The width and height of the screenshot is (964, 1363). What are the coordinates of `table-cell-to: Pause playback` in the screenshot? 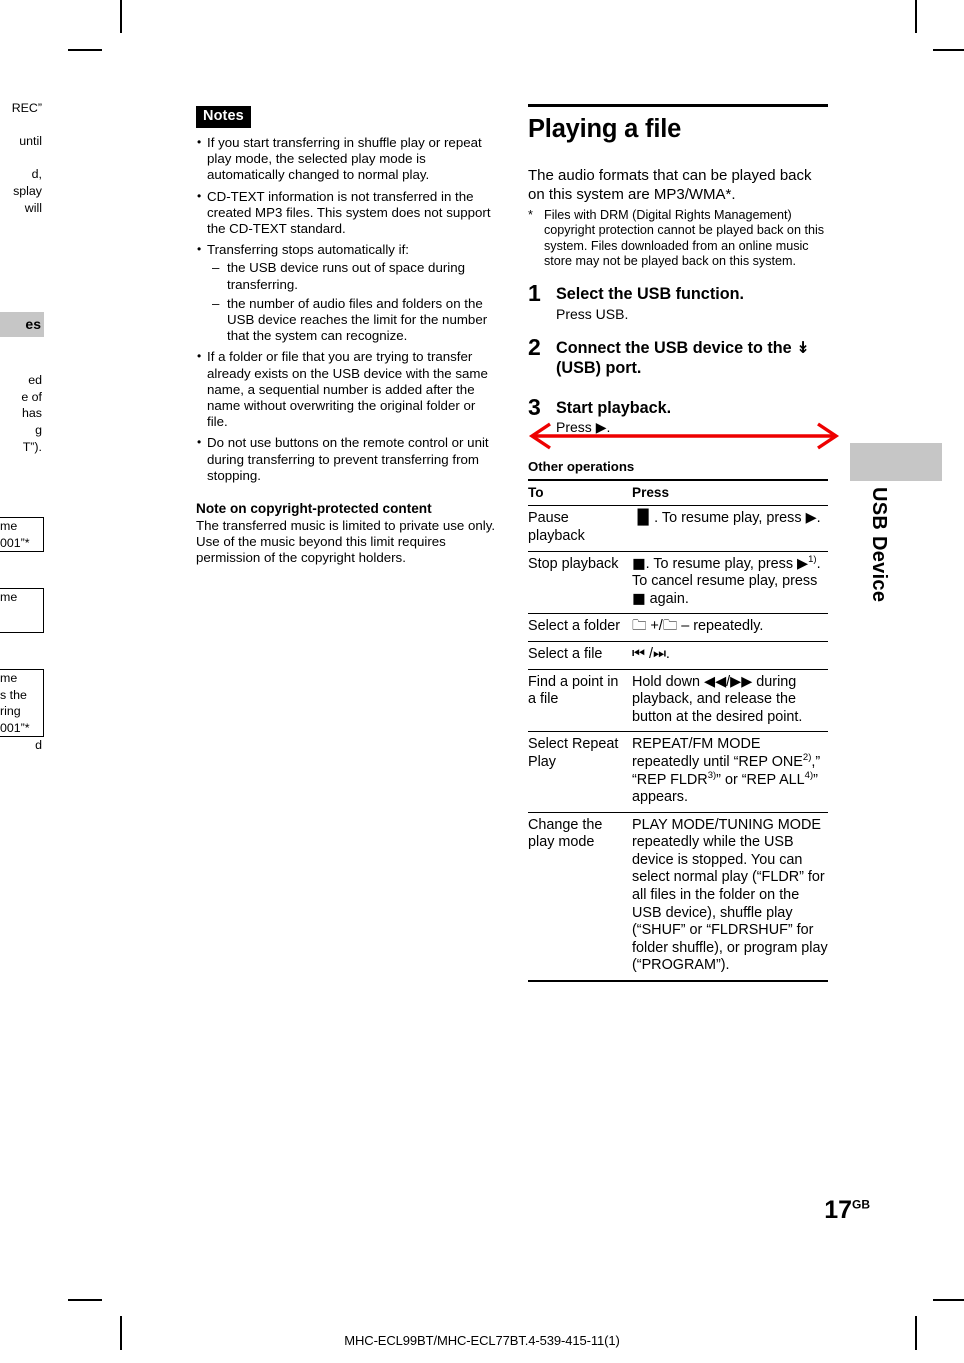 It's located at (580, 528).